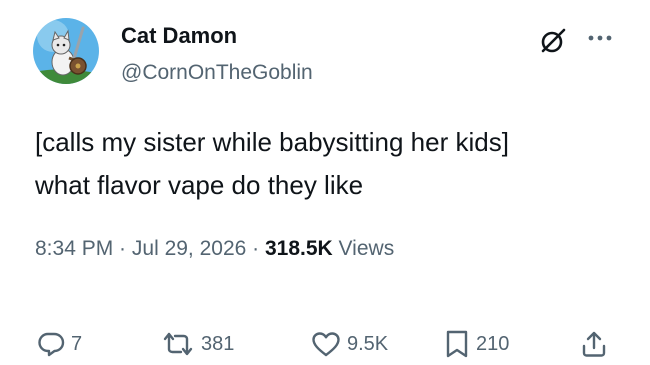 The image size is (650, 365). Describe the element at coordinates (217, 73) in the screenshot. I see `author-handle: @CornOnTheGoblin` at that location.